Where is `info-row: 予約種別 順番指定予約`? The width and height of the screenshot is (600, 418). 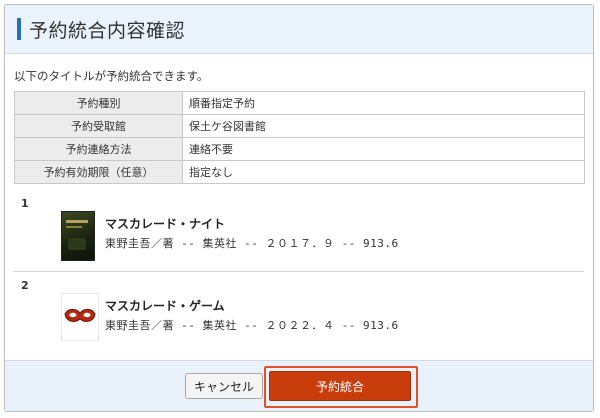 info-row: 予約種別 順番指定予約 is located at coordinates (299, 103).